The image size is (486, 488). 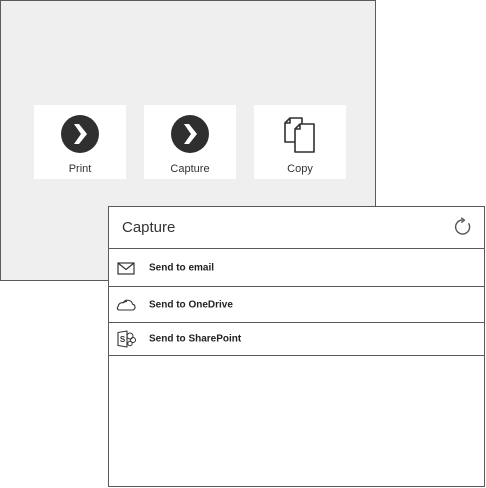 What do you see at coordinates (300, 169) in the screenshot?
I see `copy-label: Copy` at bounding box center [300, 169].